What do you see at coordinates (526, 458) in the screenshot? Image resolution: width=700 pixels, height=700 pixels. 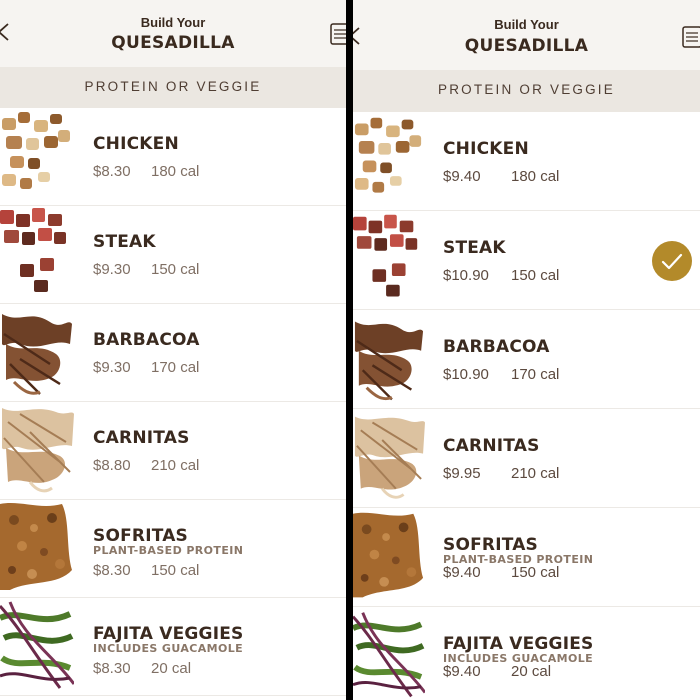 I see `item-carnitas: CARNITAS $9.95 210 cal` at bounding box center [526, 458].